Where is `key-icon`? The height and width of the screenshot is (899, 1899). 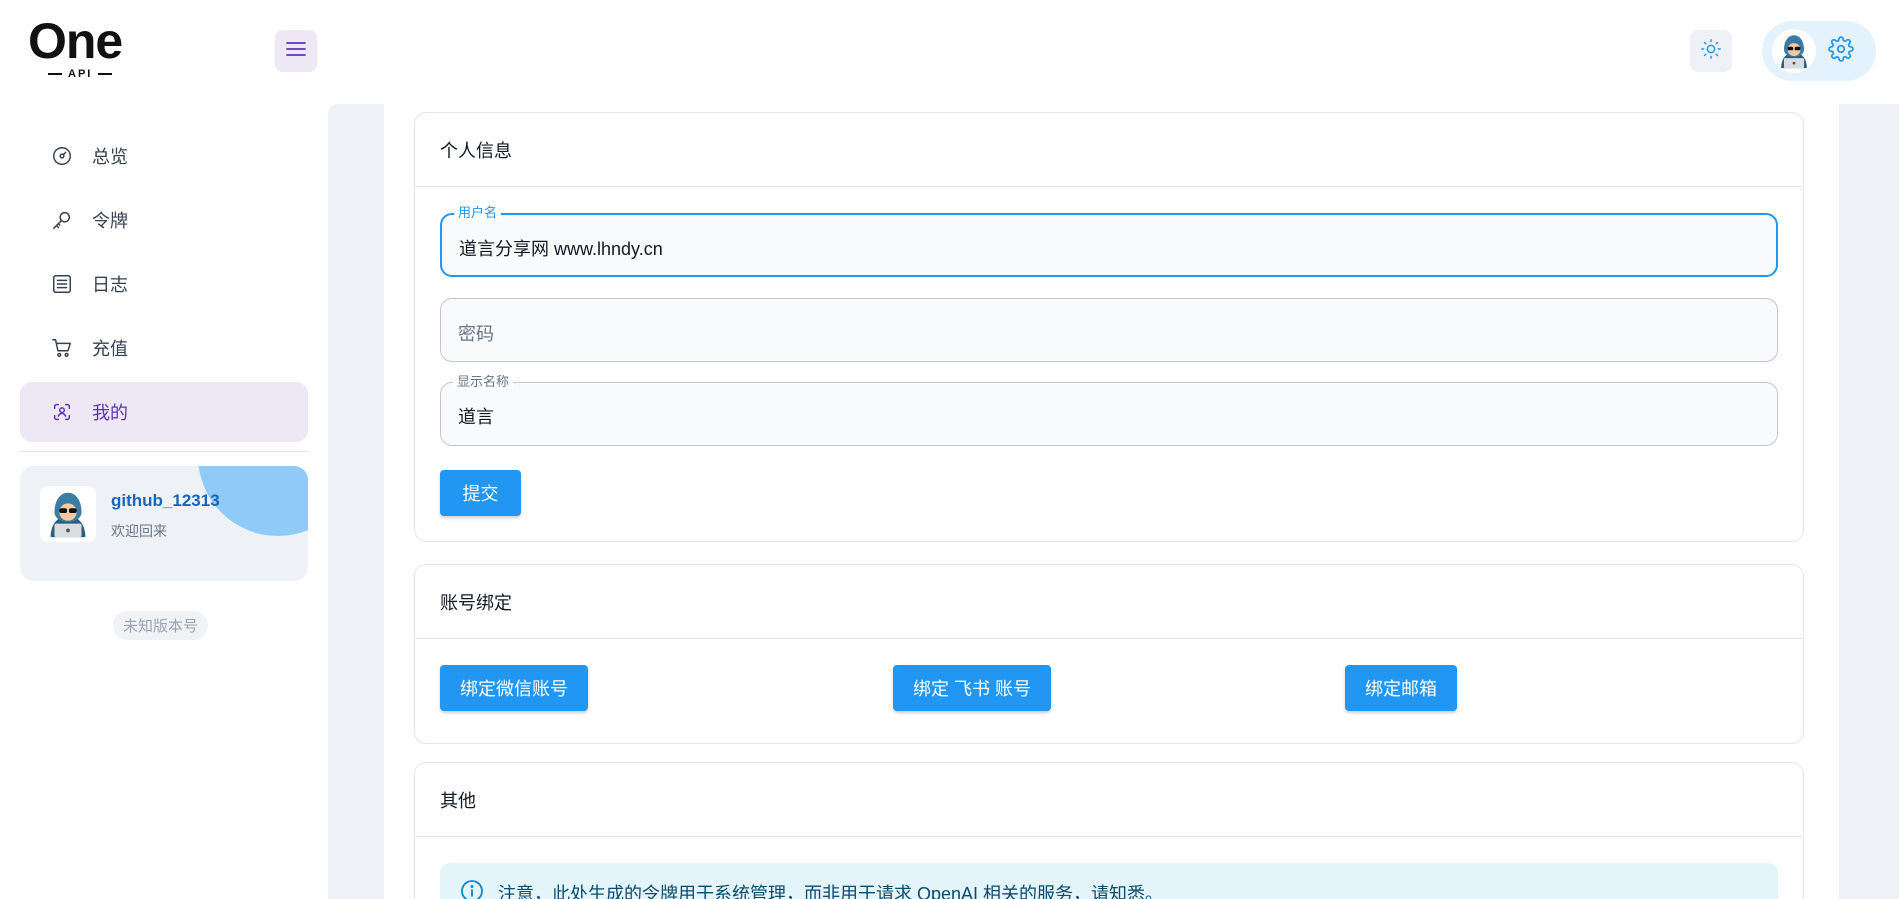
key-icon is located at coordinates (62, 220).